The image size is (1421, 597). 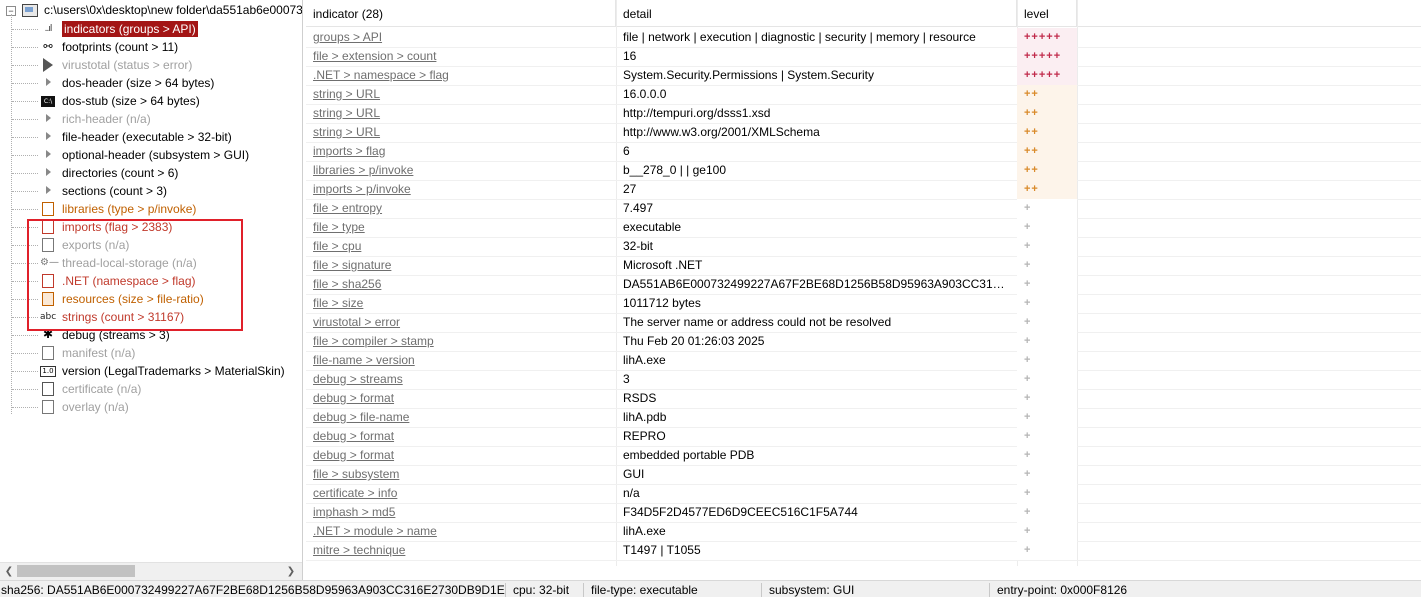 I want to click on table-row: debug > format RSDS +, so click(x=863, y=399).